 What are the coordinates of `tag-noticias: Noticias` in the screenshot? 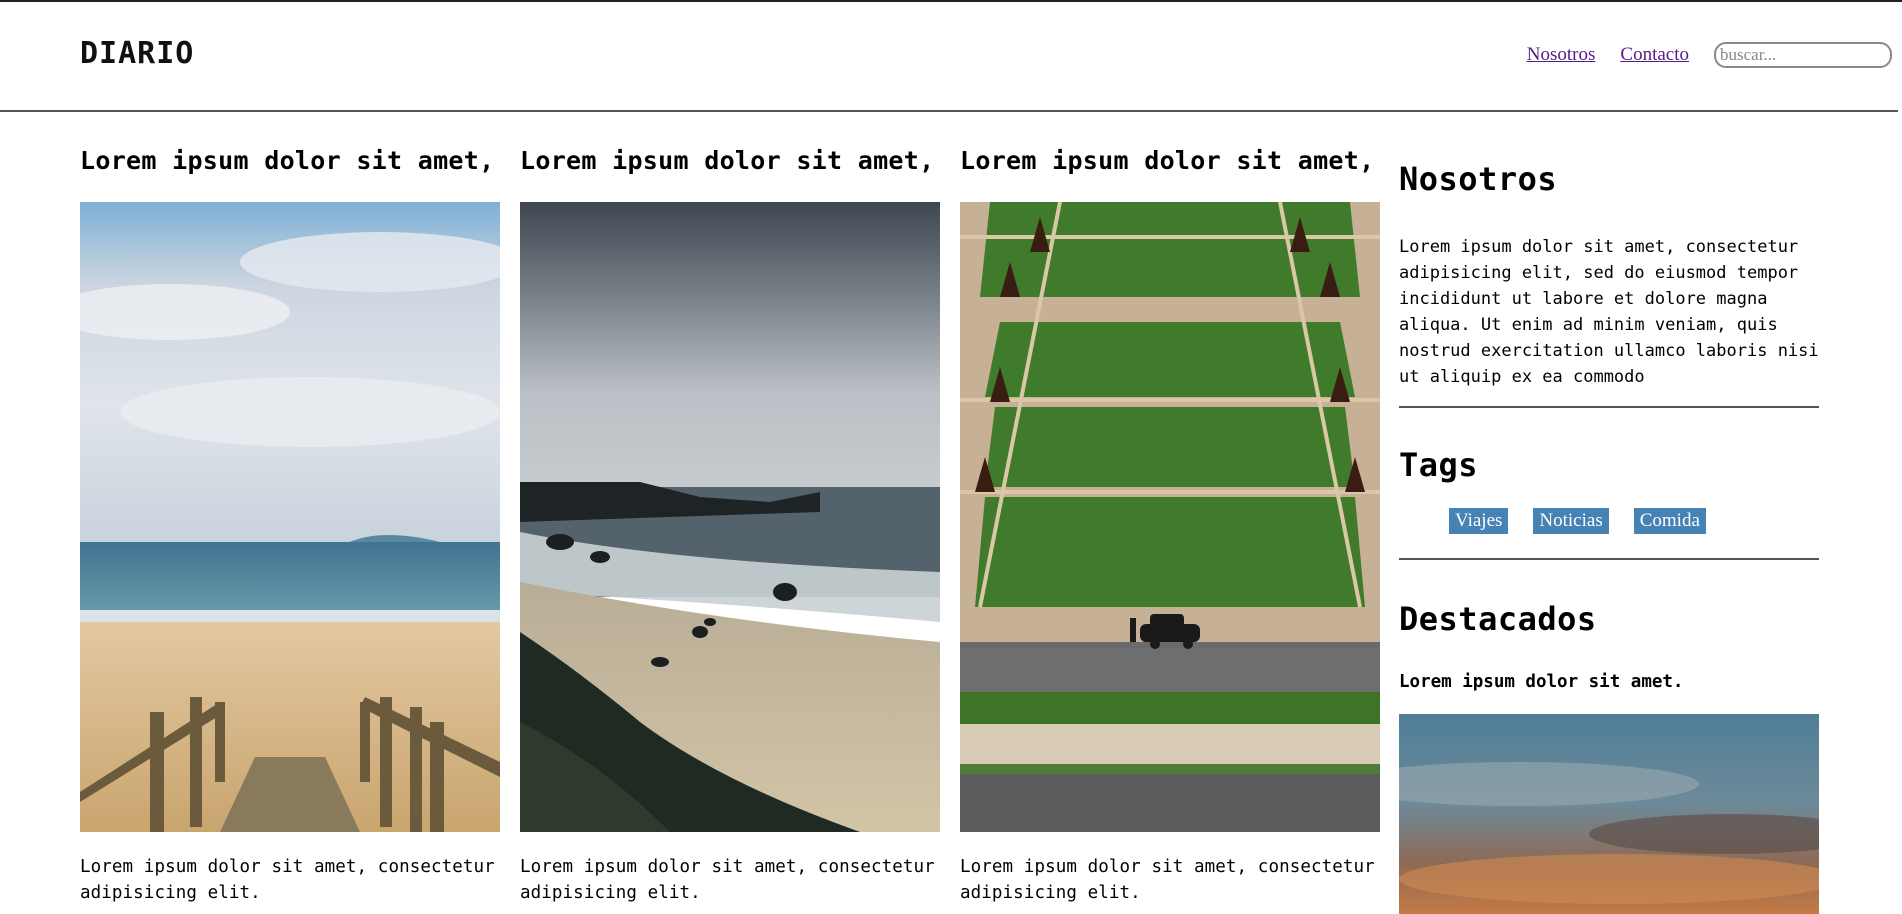 It's located at (1571, 521).